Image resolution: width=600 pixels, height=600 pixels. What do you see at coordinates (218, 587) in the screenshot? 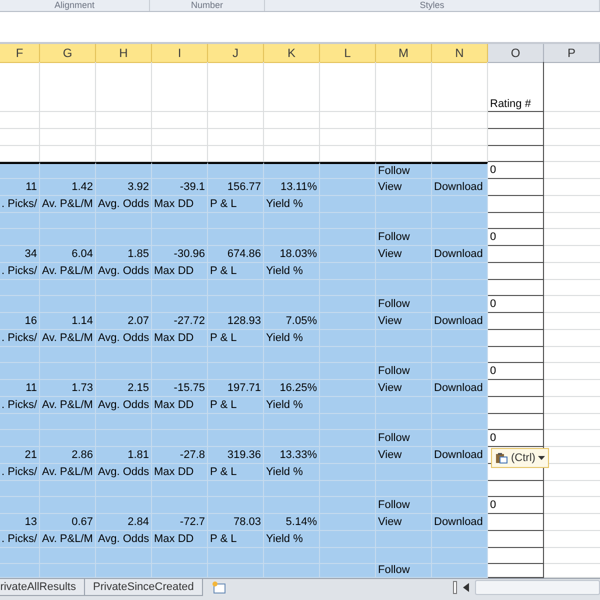
I see `insert-sheet-icon` at bounding box center [218, 587].